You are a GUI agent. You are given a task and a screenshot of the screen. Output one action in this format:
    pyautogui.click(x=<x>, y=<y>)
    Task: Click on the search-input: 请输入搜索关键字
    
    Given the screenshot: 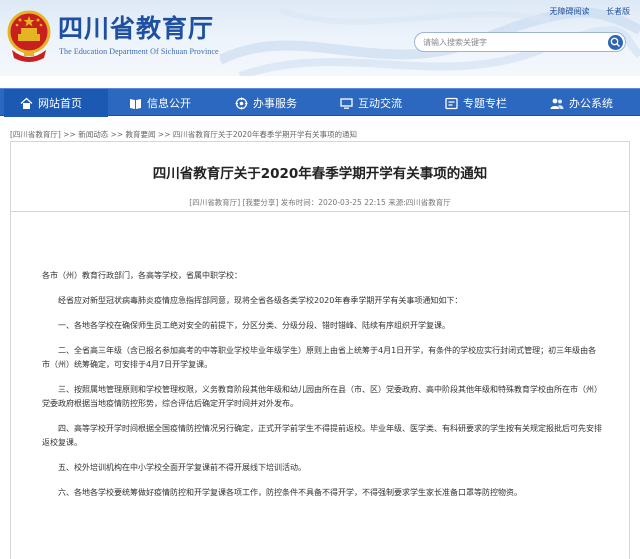 What is the action you would take?
    pyautogui.click(x=455, y=42)
    